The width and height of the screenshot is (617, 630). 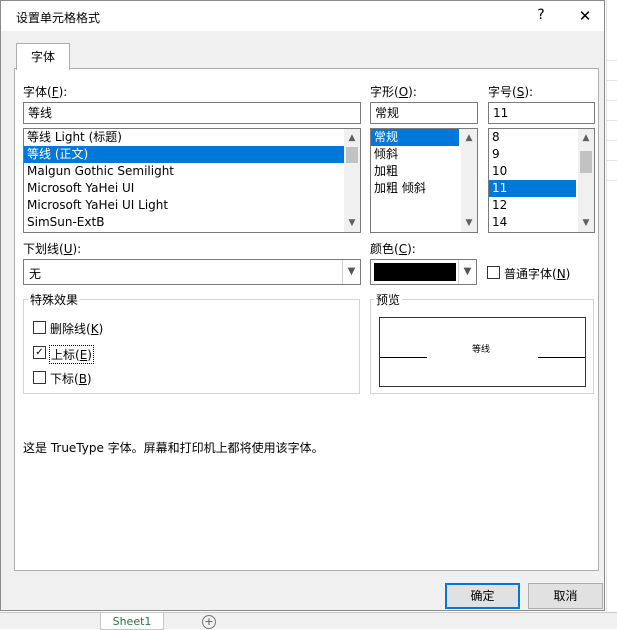 What do you see at coordinates (43, 56) in the screenshot?
I see `tab-font: 字体` at bounding box center [43, 56].